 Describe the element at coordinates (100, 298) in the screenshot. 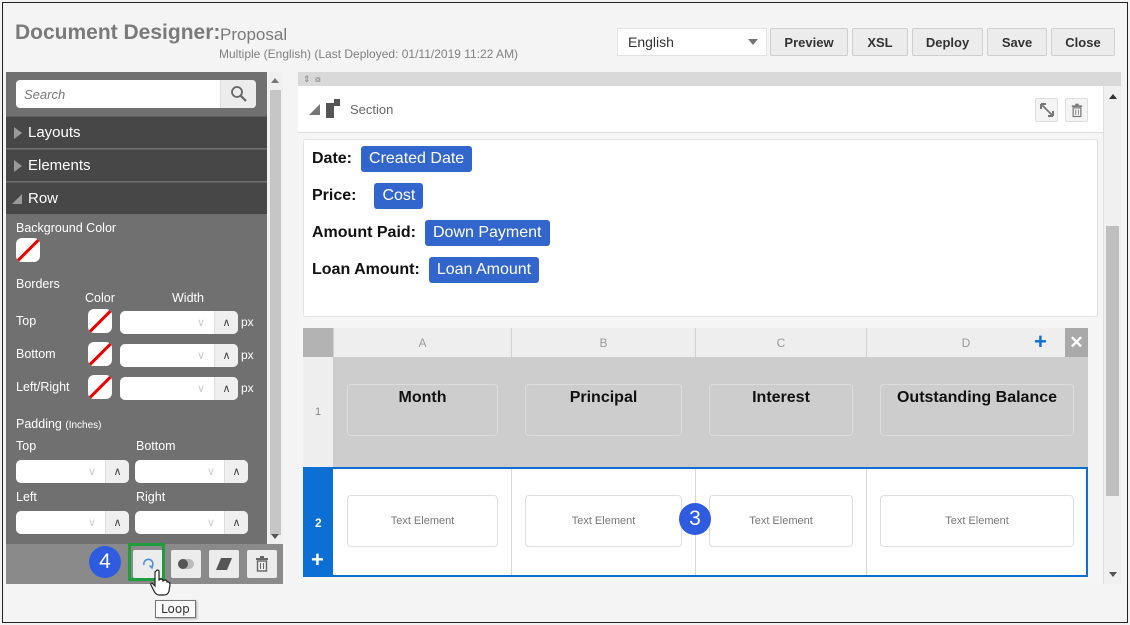

I see `color-column-label: Color` at that location.